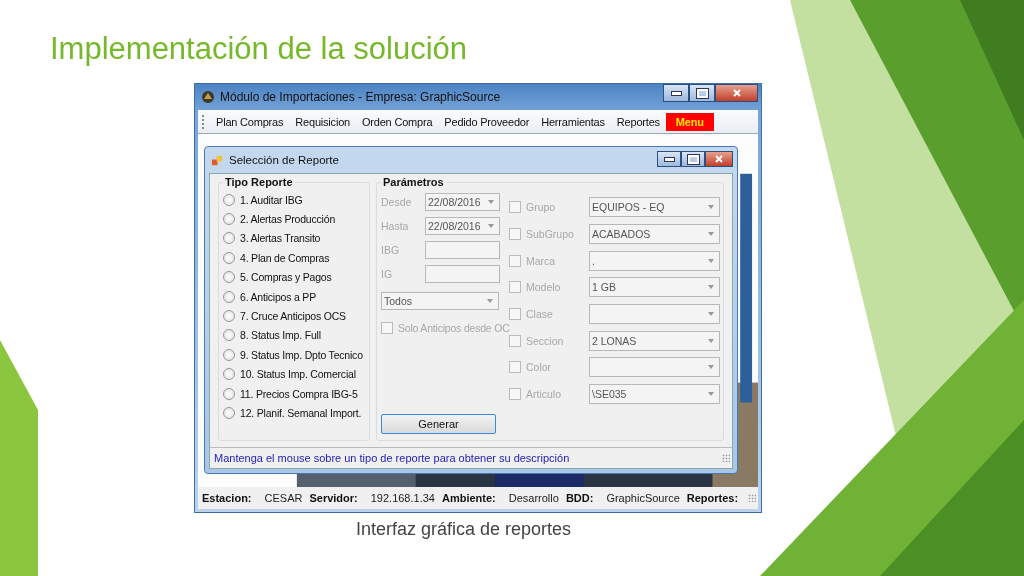  Describe the element at coordinates (299, 393) in the screenshot. I see `option-label: 11. Precios Compra IBG-5` at that location.